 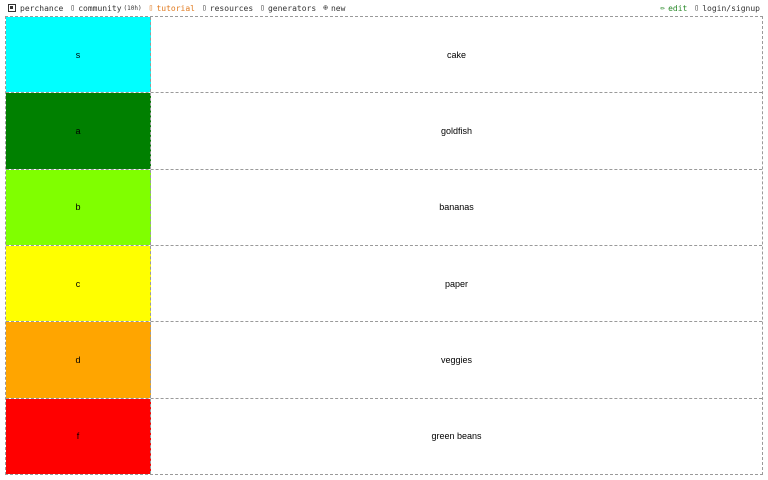 What do you see at coordinates (456, 55) in the screenshot?
I see `tier-item-s: cake` at bounding box center [456, 55].